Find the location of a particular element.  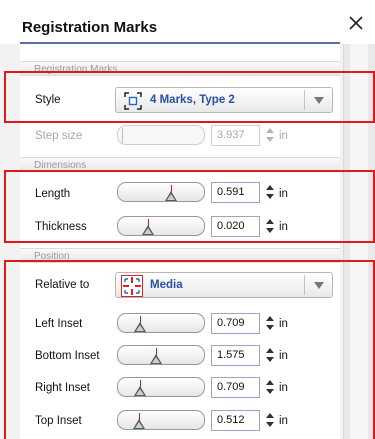

dialog-titlebar: Registration Marks is located at coordinates (187, 22).